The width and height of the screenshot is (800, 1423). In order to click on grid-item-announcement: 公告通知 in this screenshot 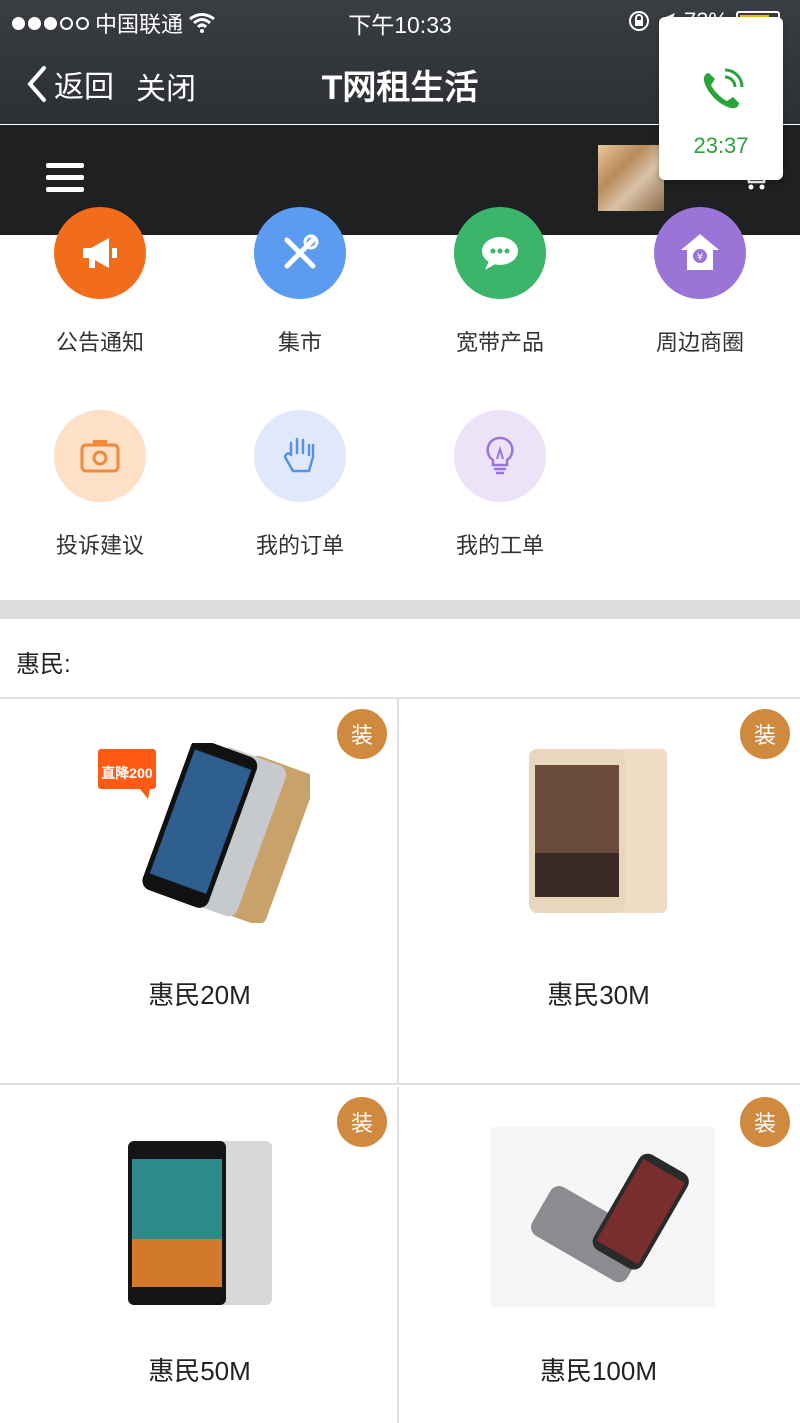, I will do `click(100, 282)`.